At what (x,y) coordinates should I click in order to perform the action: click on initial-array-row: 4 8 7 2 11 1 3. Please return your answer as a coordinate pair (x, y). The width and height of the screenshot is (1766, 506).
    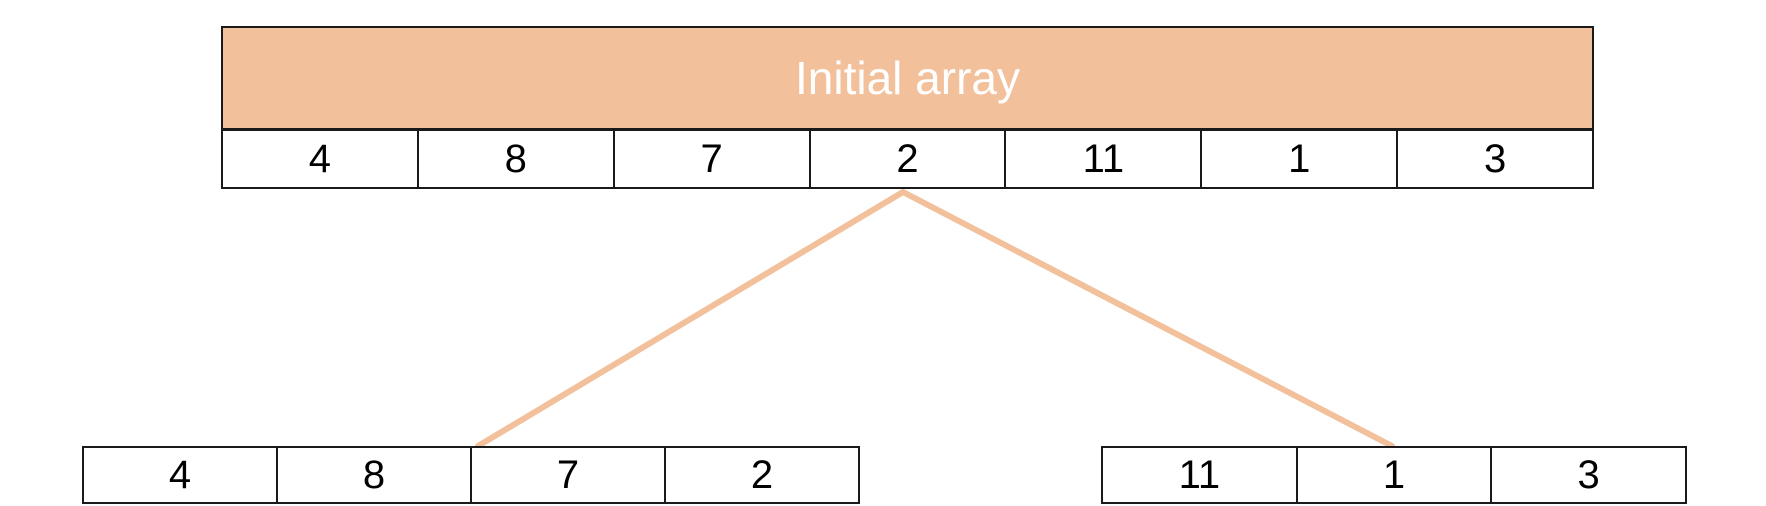
    Looking at the image, I should click on (907, 159).